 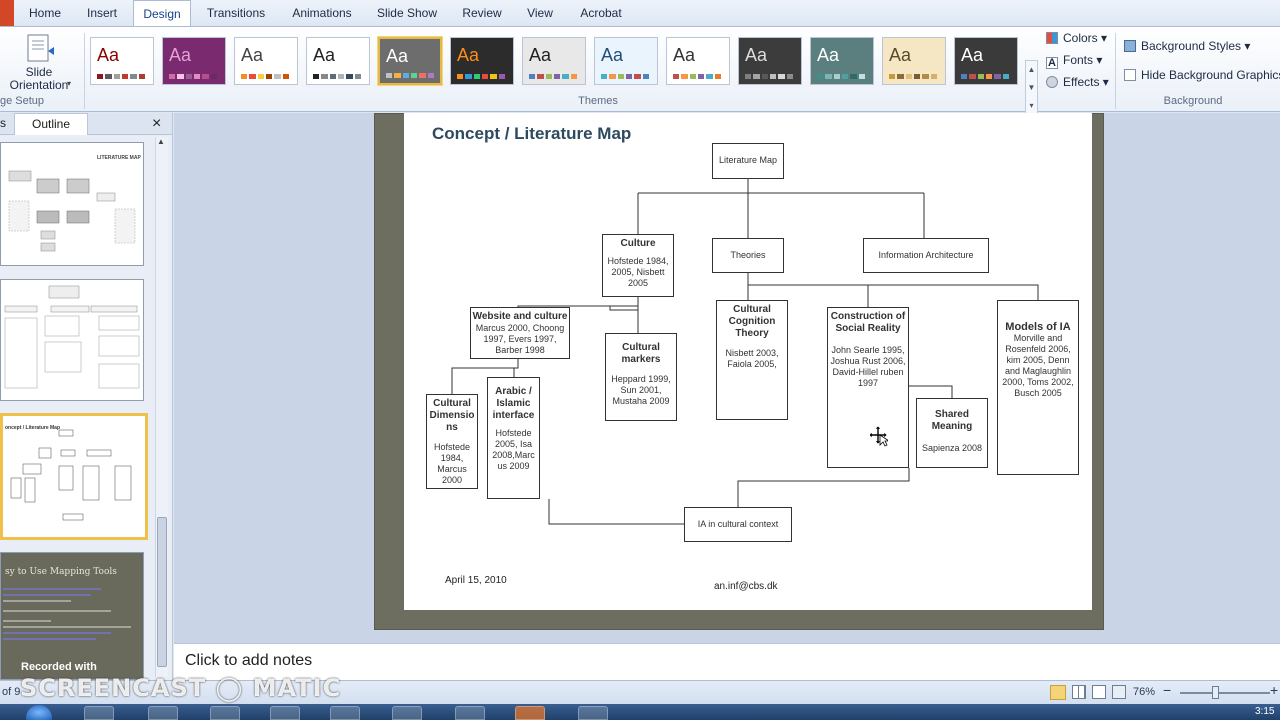 I want to click on theme-thumbnail-4: Aa, so click(x=338, y=61).